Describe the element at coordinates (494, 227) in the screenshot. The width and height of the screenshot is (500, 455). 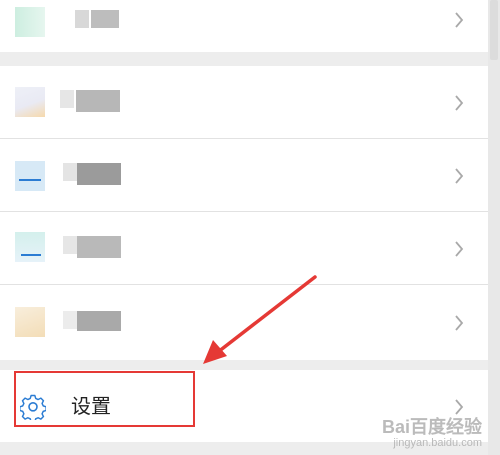
I see `scrollbar` at that location.